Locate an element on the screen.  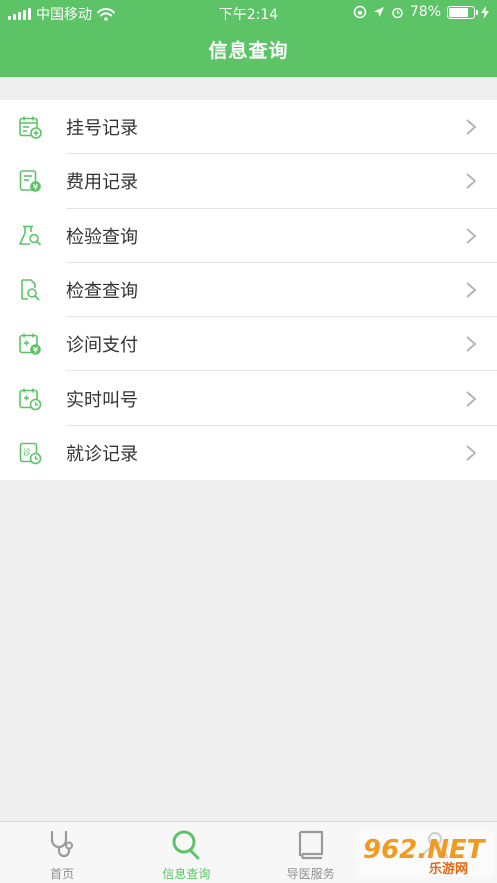
alarm-icon is located at coordinates (397, 12).